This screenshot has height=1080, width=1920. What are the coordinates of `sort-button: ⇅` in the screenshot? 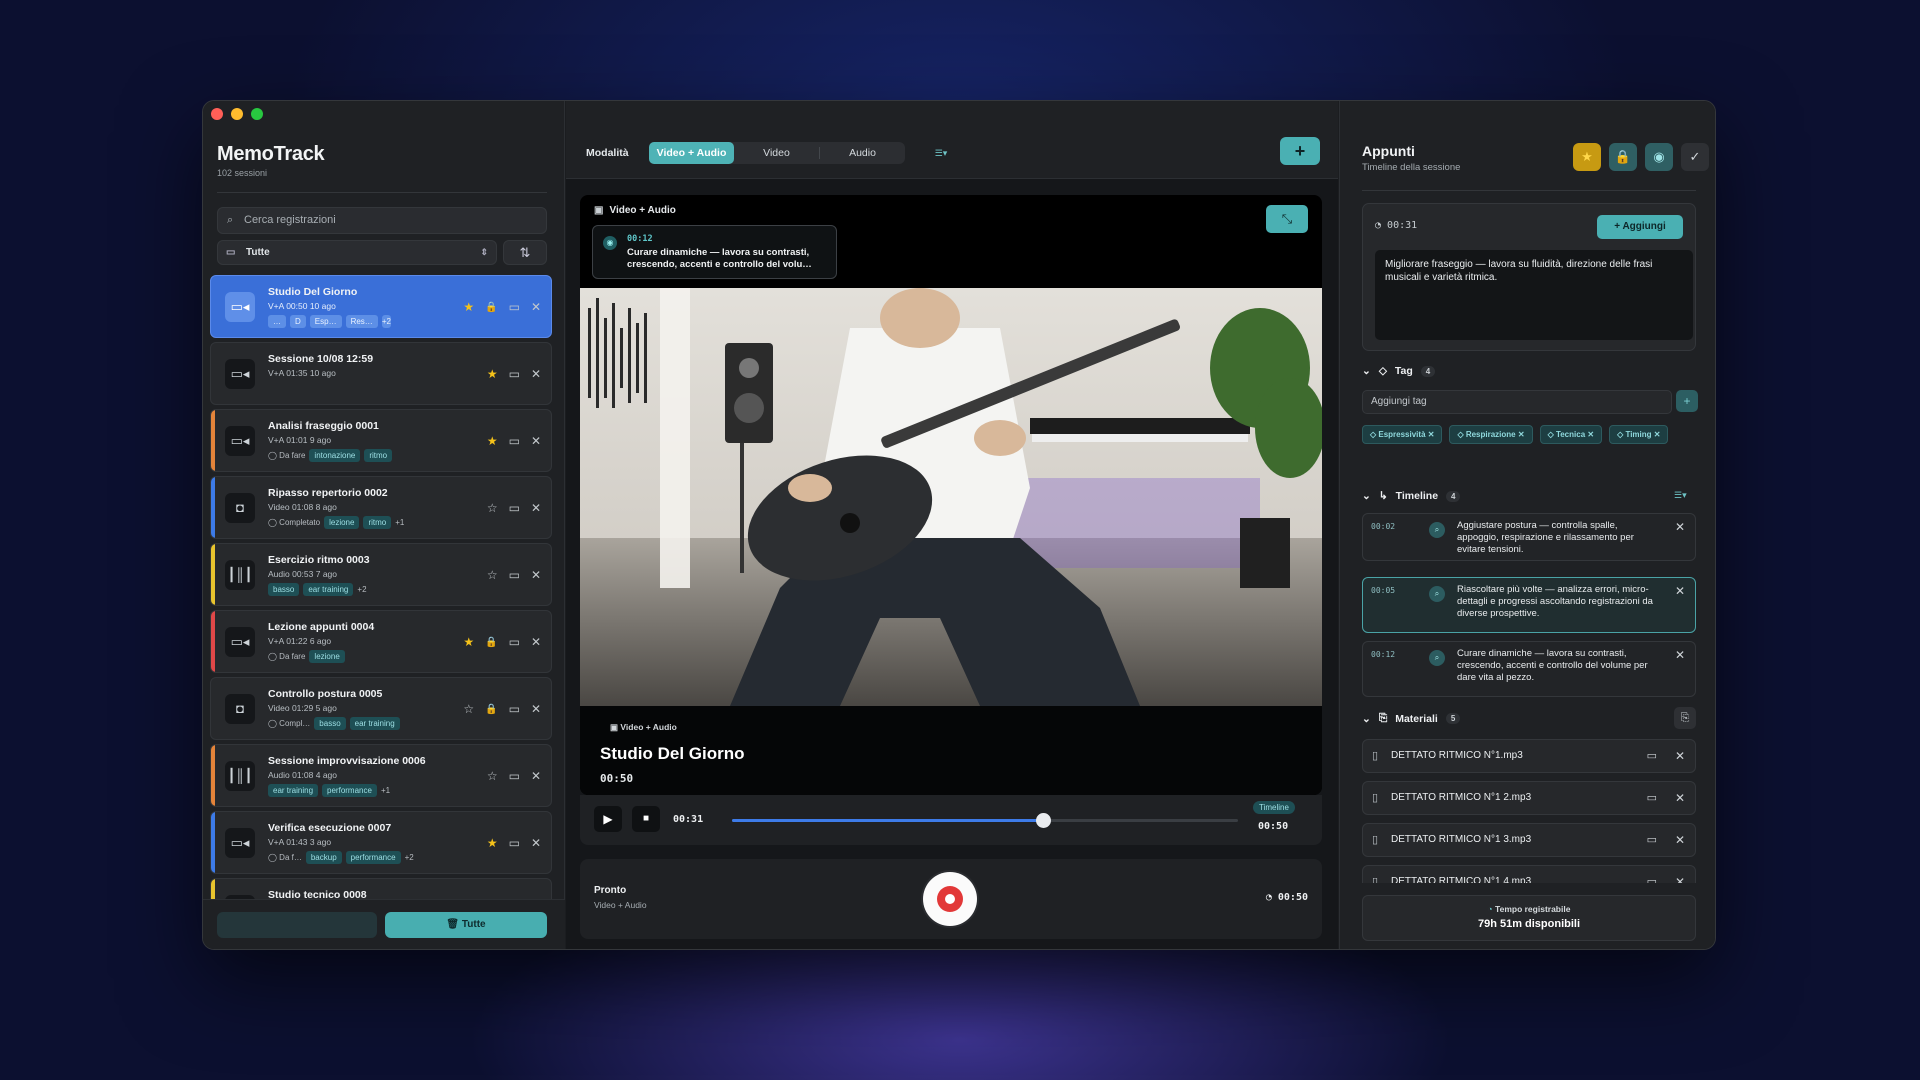 It's located at (525, 252).